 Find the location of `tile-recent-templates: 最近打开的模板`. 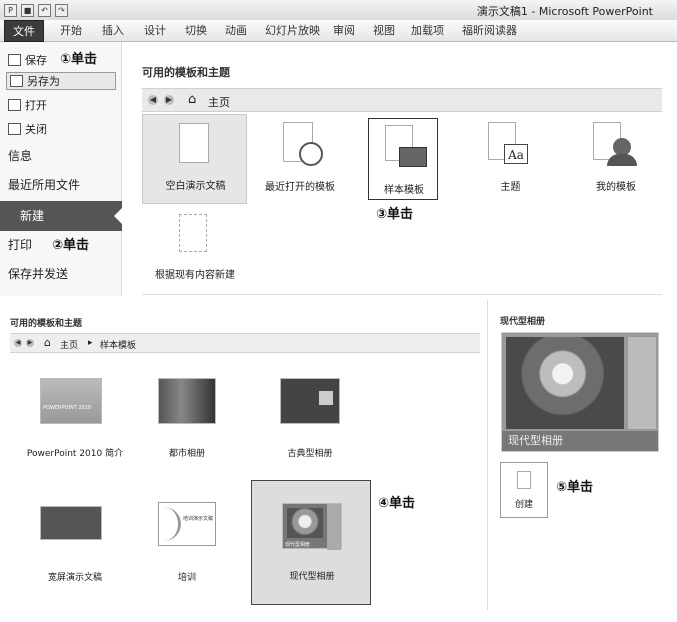

tile-recent-templates: 最近打开的模板 is located at coordinates (300, 159).